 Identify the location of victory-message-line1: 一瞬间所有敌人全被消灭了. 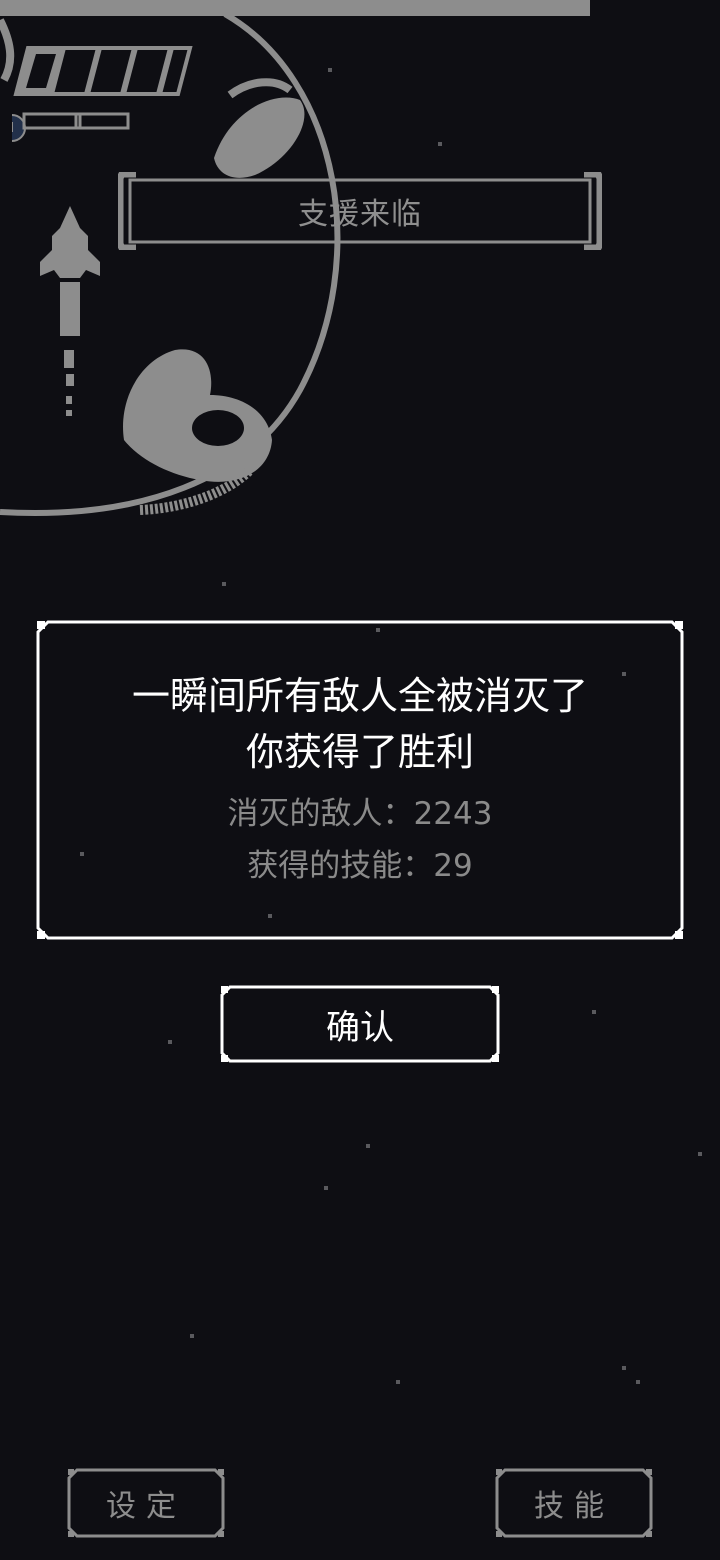
(359, 696).